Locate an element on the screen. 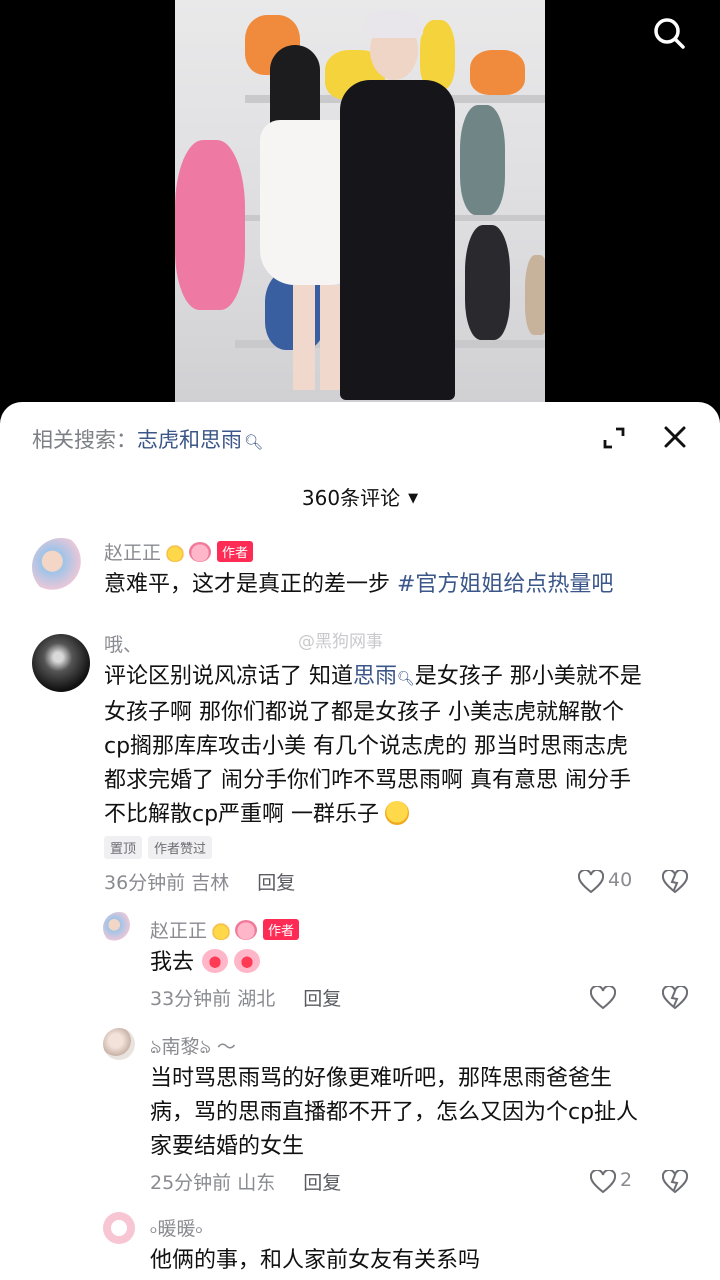 The height and width of the screenshot is (1280, 720). comment-time: 25分钟前 山东 is located at coordinates (213, 1183).